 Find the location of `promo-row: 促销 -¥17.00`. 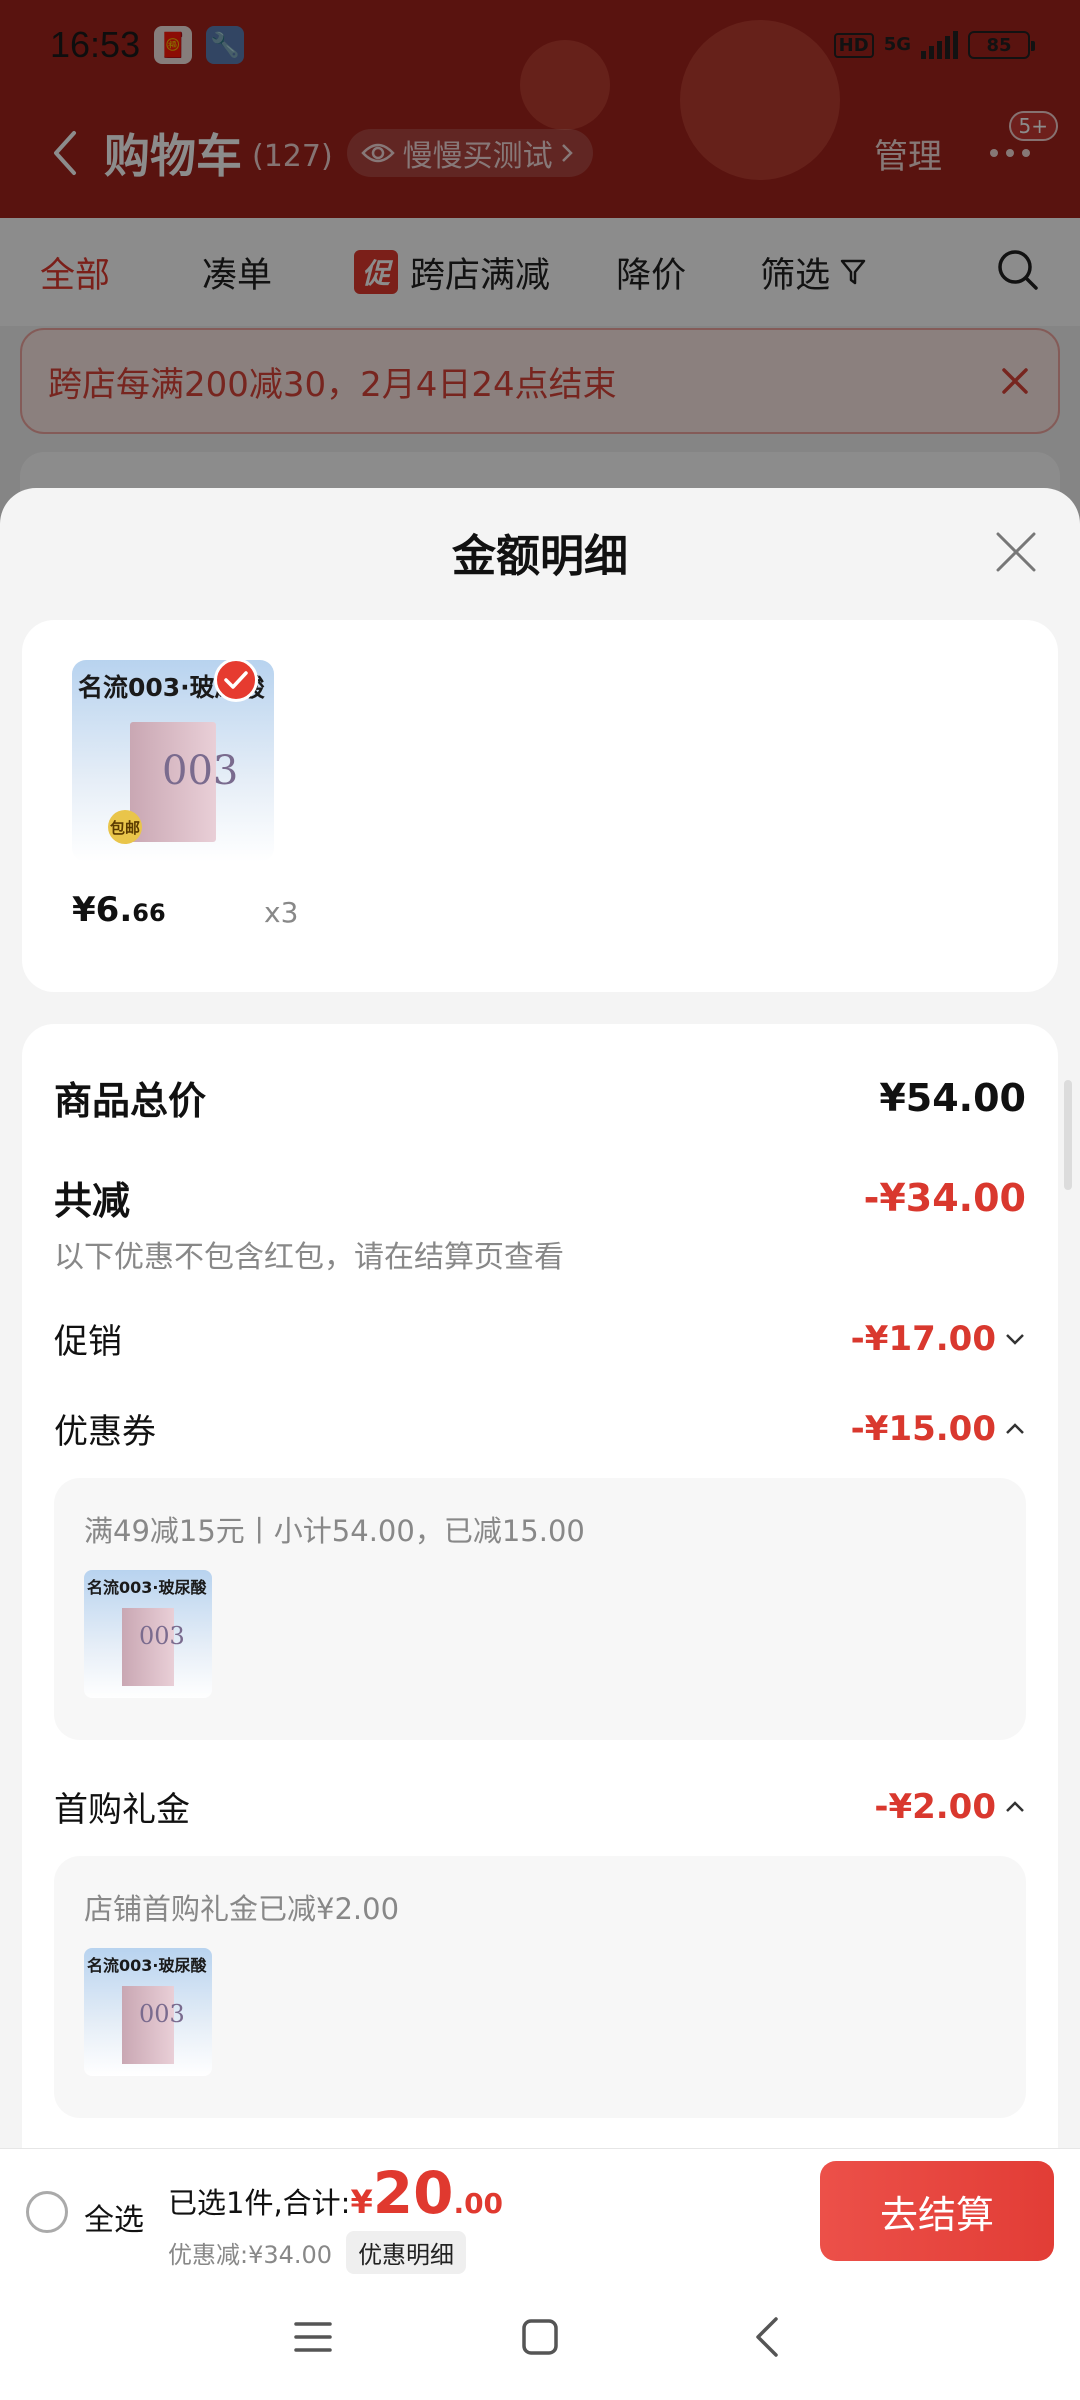

promo-row: 促销 -¥17.00 is located at coordinates (540, 1338).